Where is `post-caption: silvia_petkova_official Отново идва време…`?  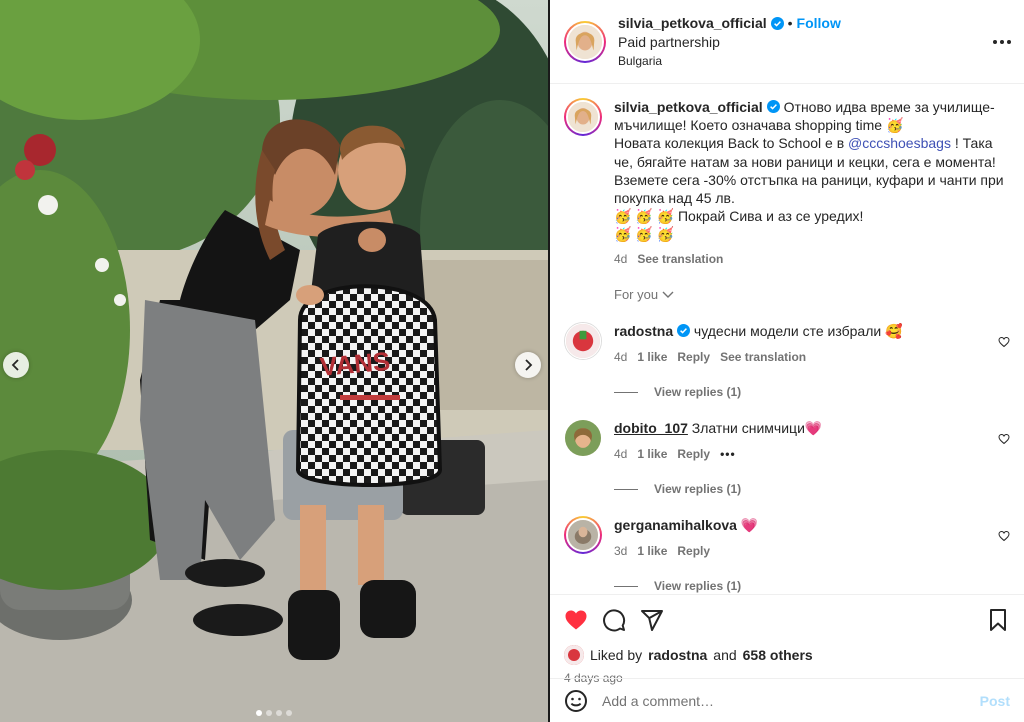
post-caption: silvia_petkova_official Отново идва време… is located at coordinates (787, 182).